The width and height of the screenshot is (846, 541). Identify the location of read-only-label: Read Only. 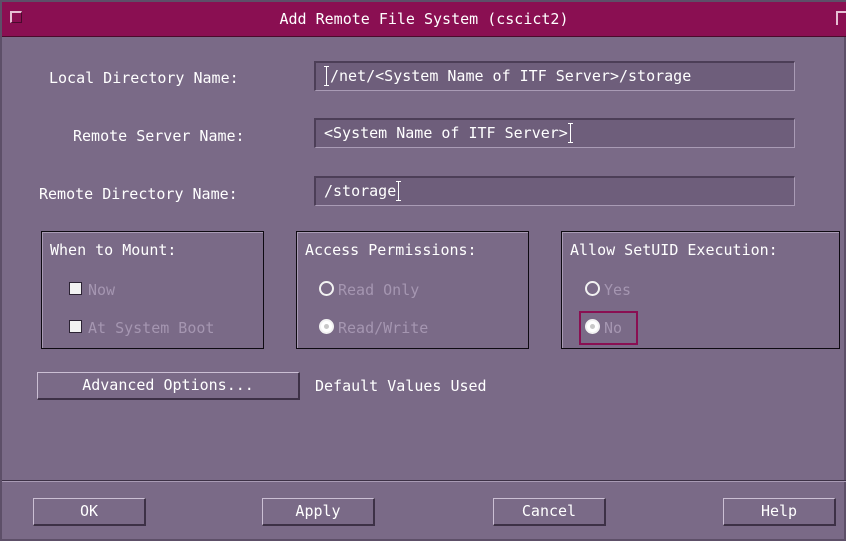
(379, 290).